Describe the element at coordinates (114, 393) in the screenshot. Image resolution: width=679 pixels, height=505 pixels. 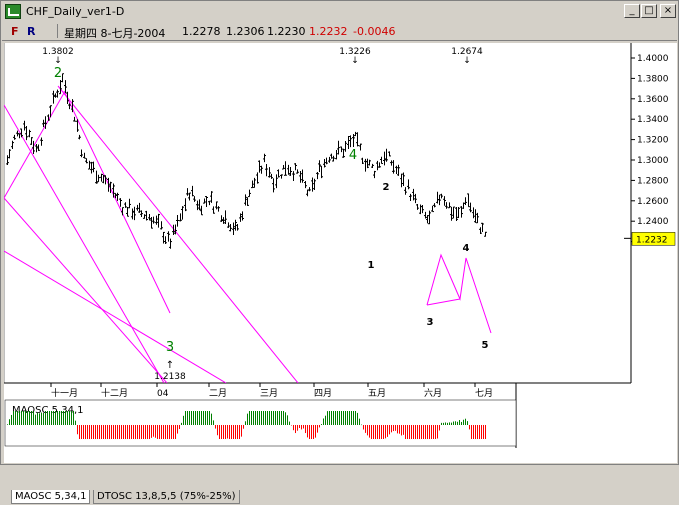
I see `time-tick-label: 十二月` at that location.